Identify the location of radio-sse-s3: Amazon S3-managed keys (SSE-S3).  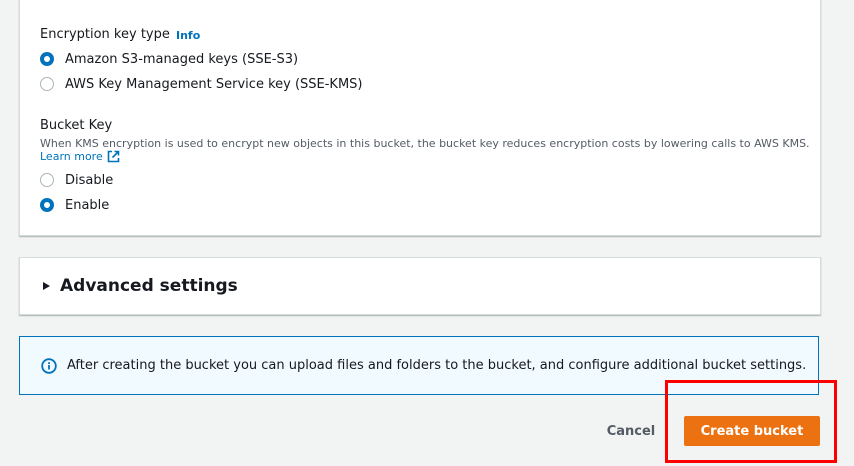
(169, 59).